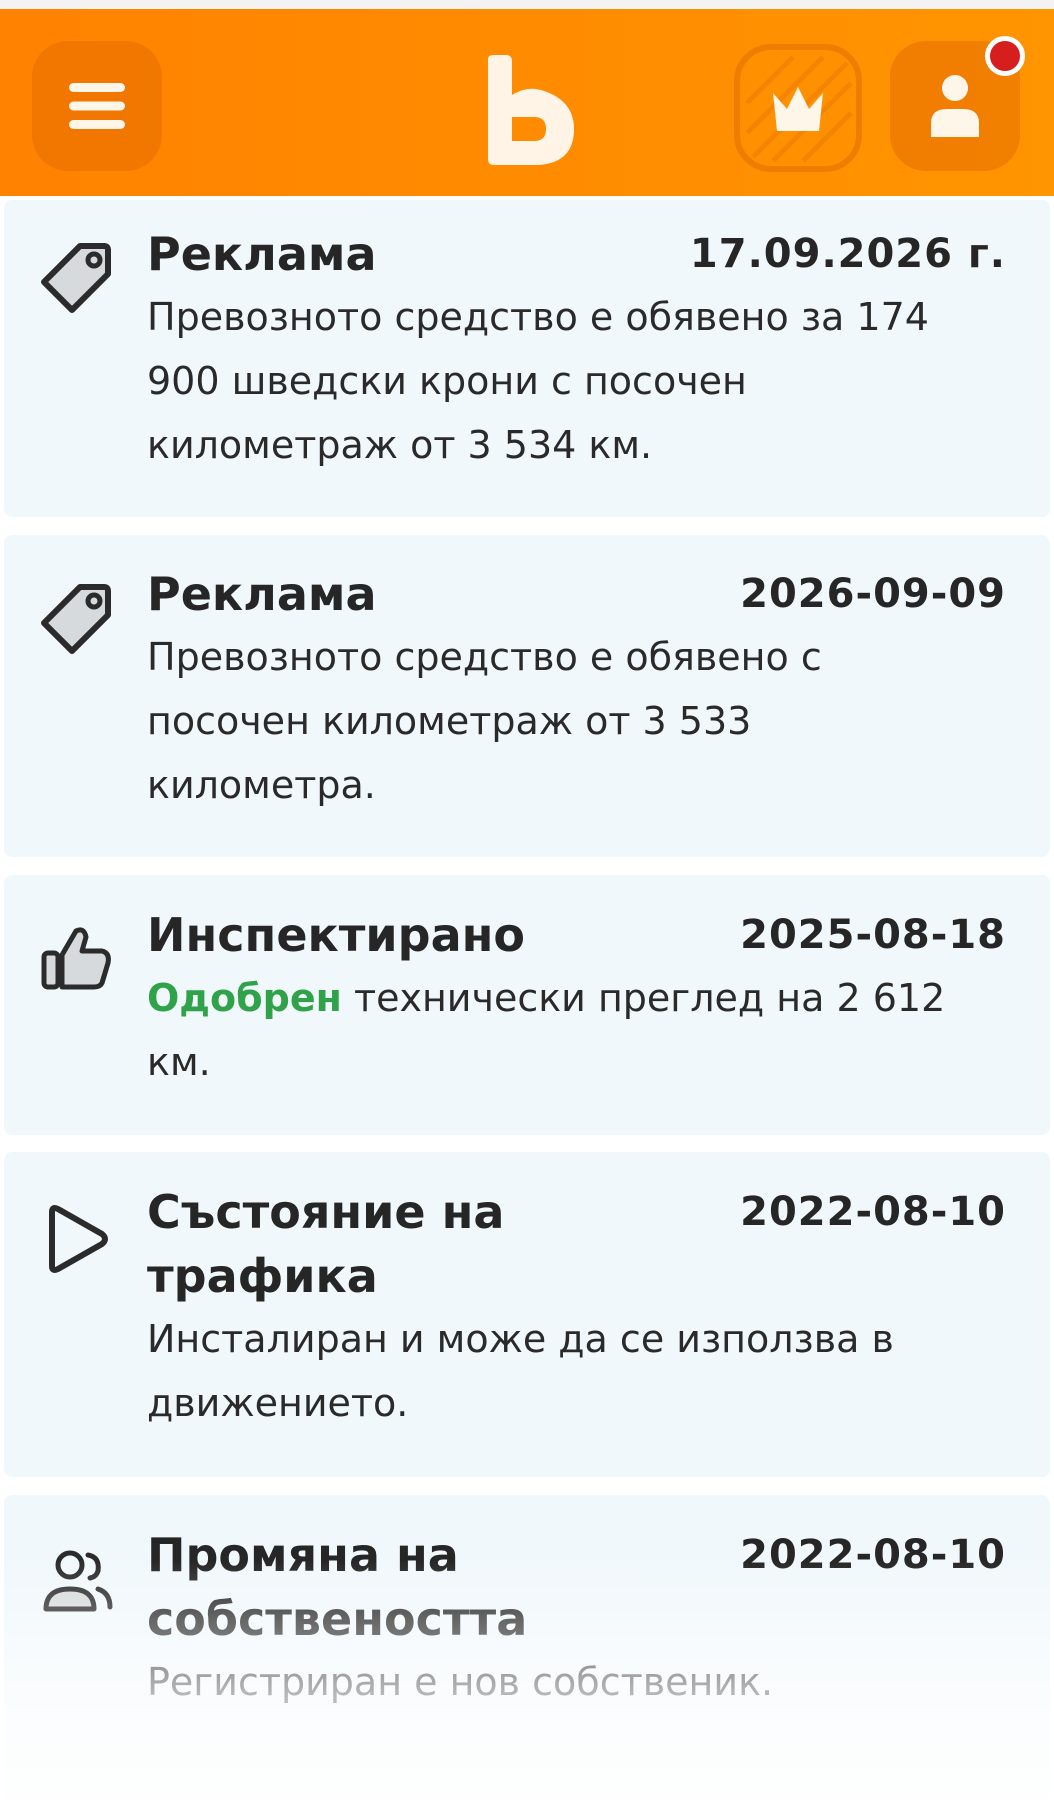  I want to click on play-icon, so click(78, 1239).